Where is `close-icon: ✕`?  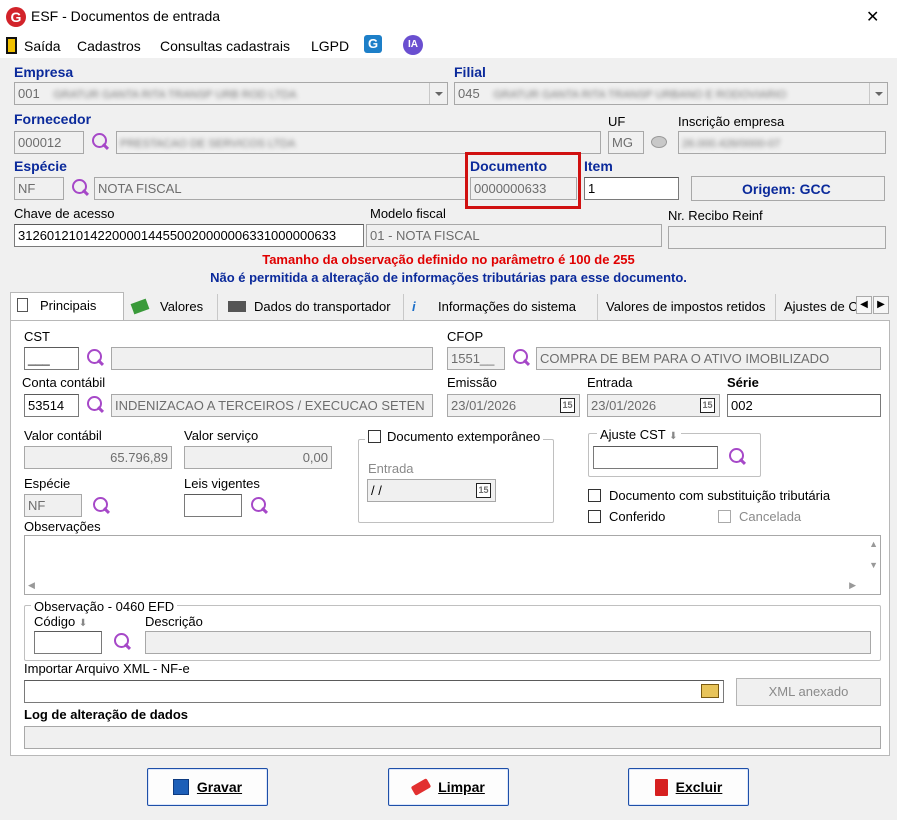
close-icon: ✕ is located at coordinates (872, 17).